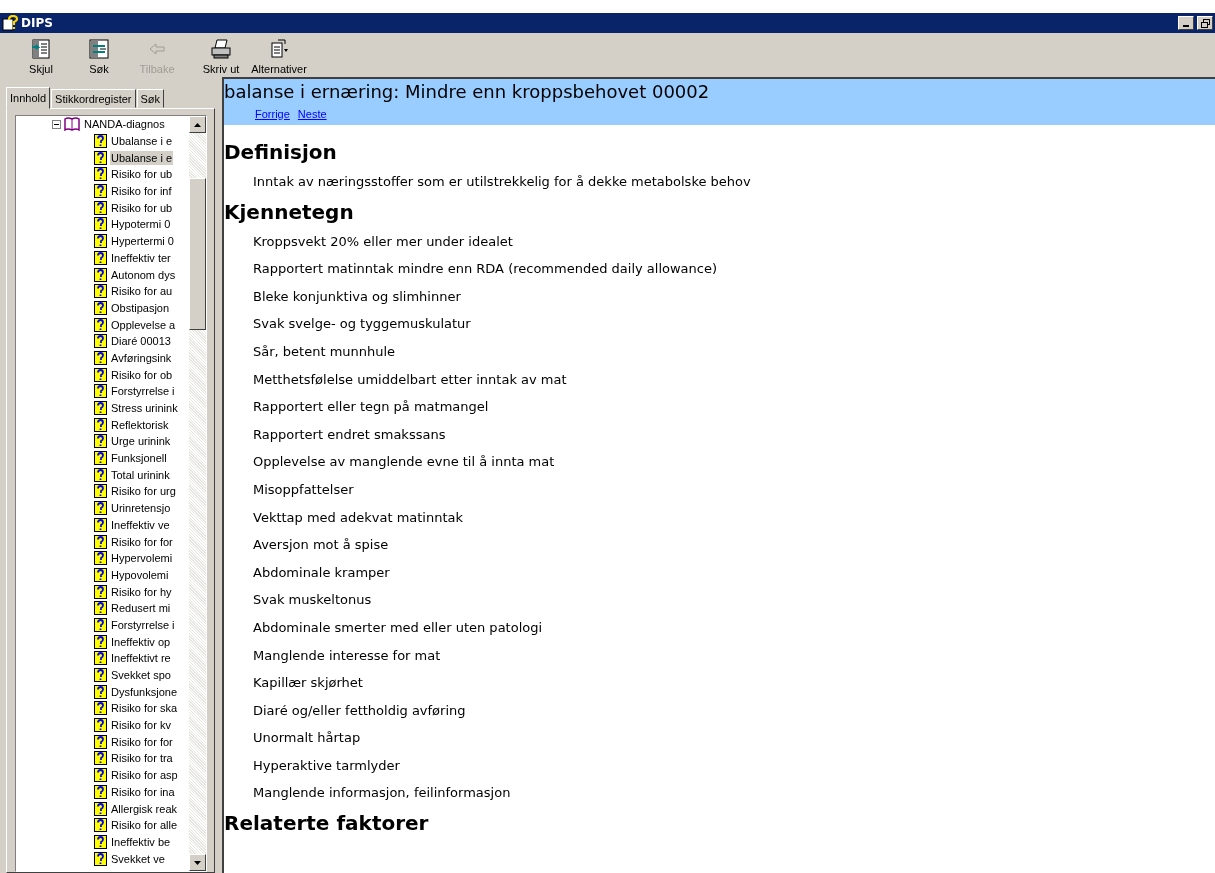  What do you see at coordinates (140, 574) in the screenshot?
I see `tree-item: Hypovolemi` at bounding box center [140, 574].